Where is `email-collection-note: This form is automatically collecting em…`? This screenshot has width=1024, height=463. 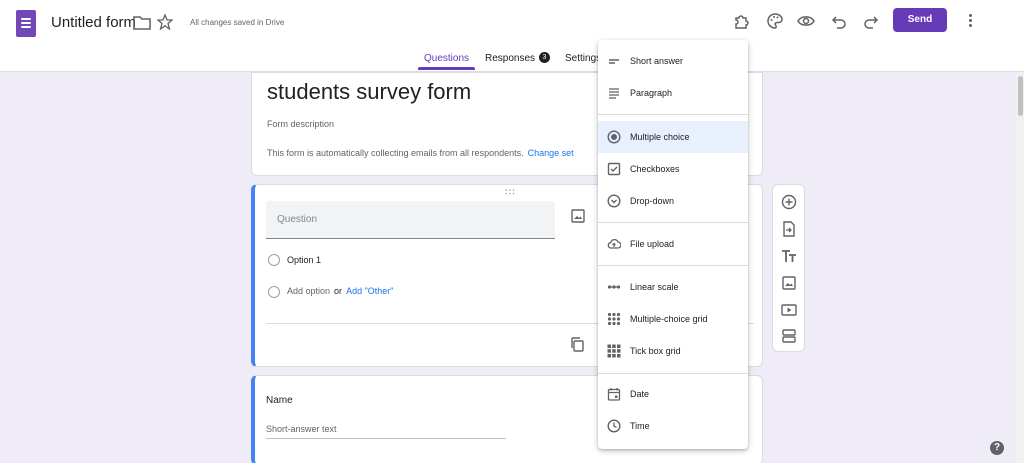
email-collection-note: This form is automatically collecting em… is located at coordinates (420, 153).